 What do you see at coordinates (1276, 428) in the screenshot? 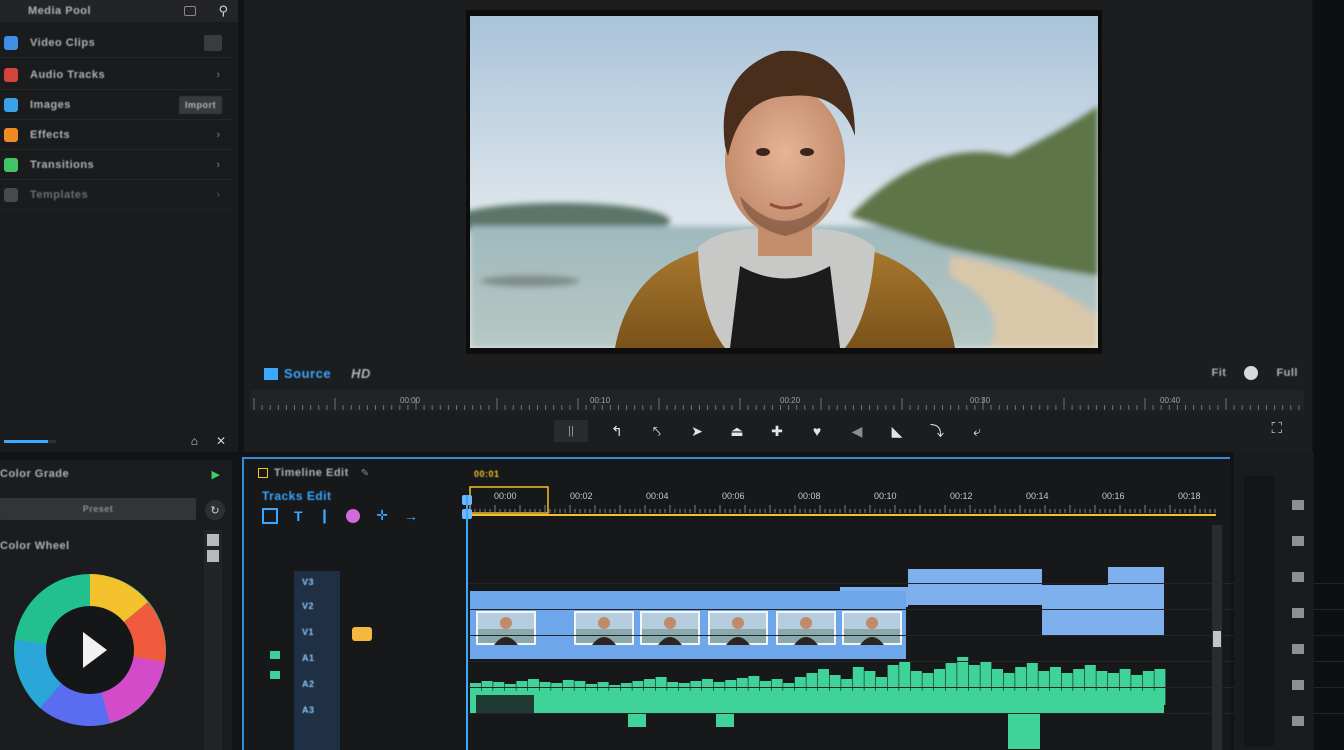
I see `fullscreen-icon: ⛶` at bounding box center [1276, 428].